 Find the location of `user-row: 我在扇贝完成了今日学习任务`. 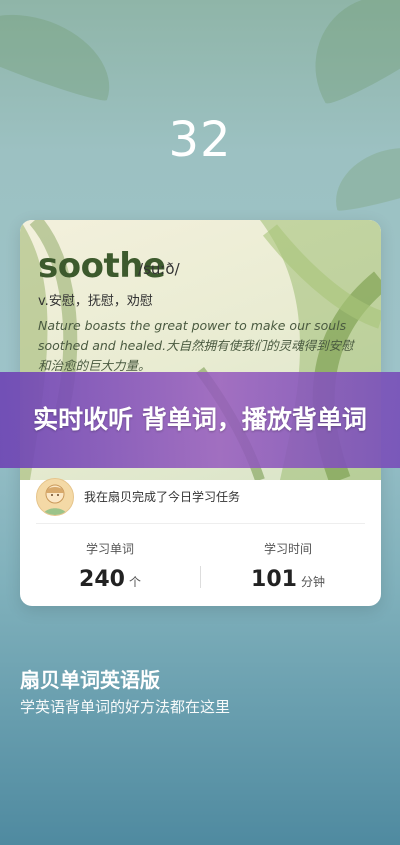

user-row: 我在扇贝完成了今日学习任务 is located at coordinates (201, 498).